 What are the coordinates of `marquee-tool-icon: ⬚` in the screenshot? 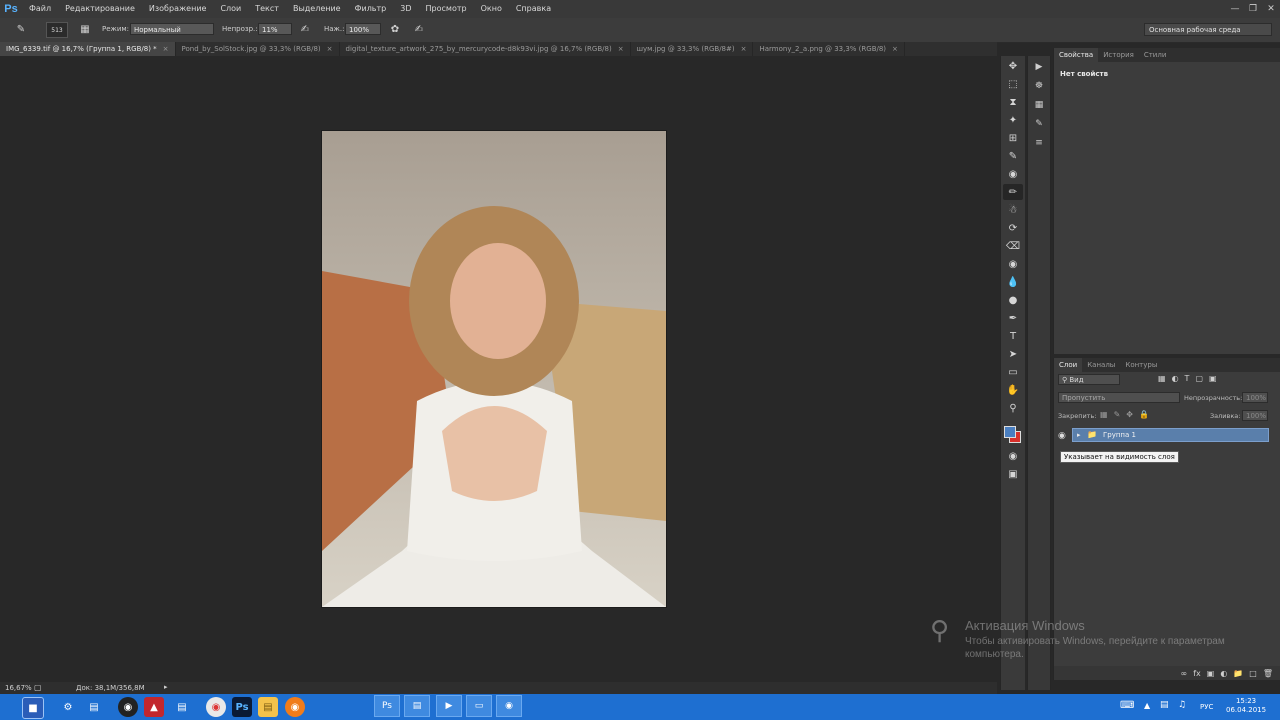 It's located at (1013, 84).